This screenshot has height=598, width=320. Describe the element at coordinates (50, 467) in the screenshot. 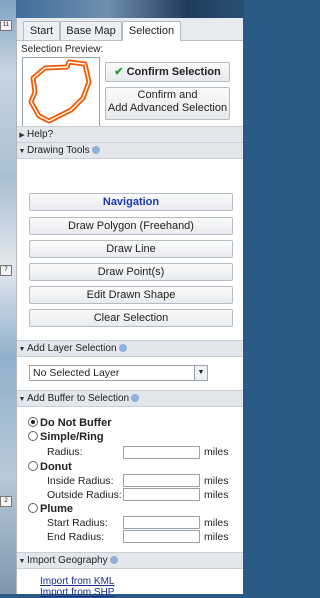

I see `radio-donut: Donut` at that location.